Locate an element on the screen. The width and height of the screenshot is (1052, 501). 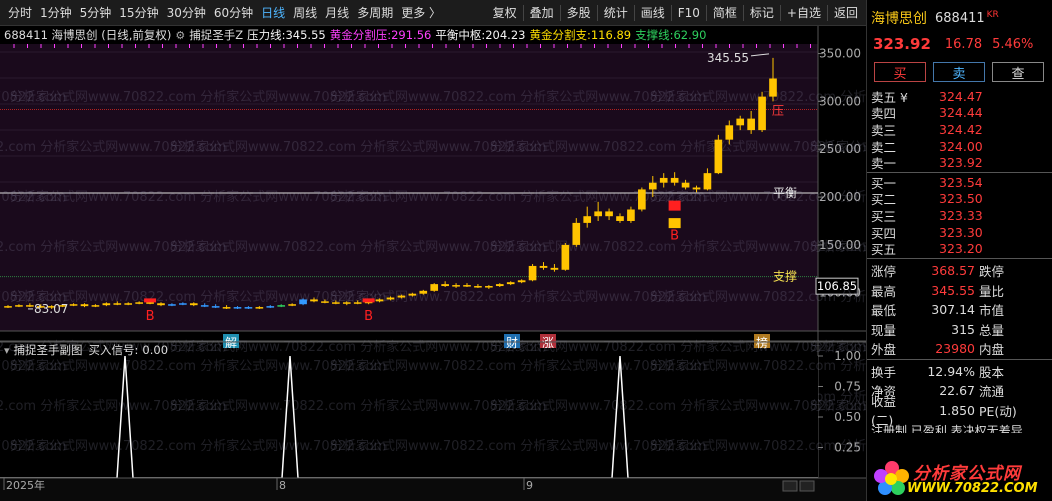
gear-icon: ⚙ is located at coordinates (180, 35).